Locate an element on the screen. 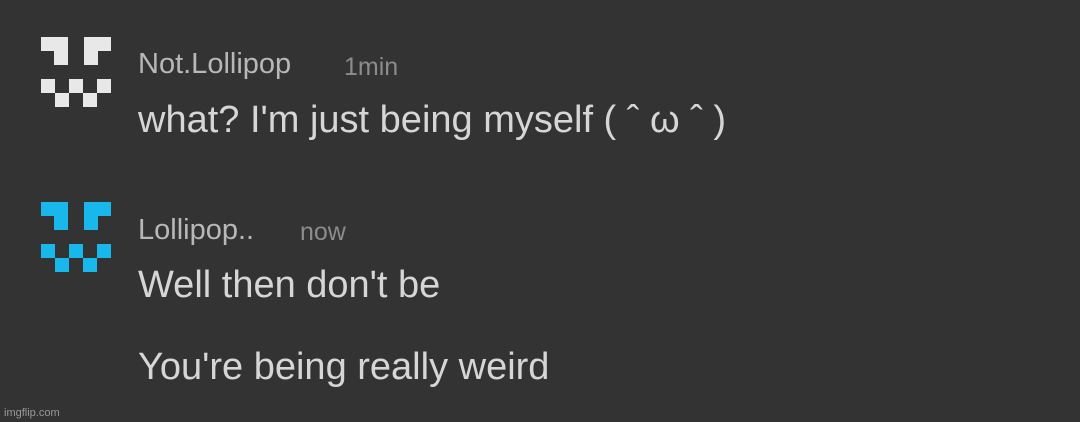 The height and width of the screenshot is (422, 1080). timestamp: now is located at coordinates (323, 232).